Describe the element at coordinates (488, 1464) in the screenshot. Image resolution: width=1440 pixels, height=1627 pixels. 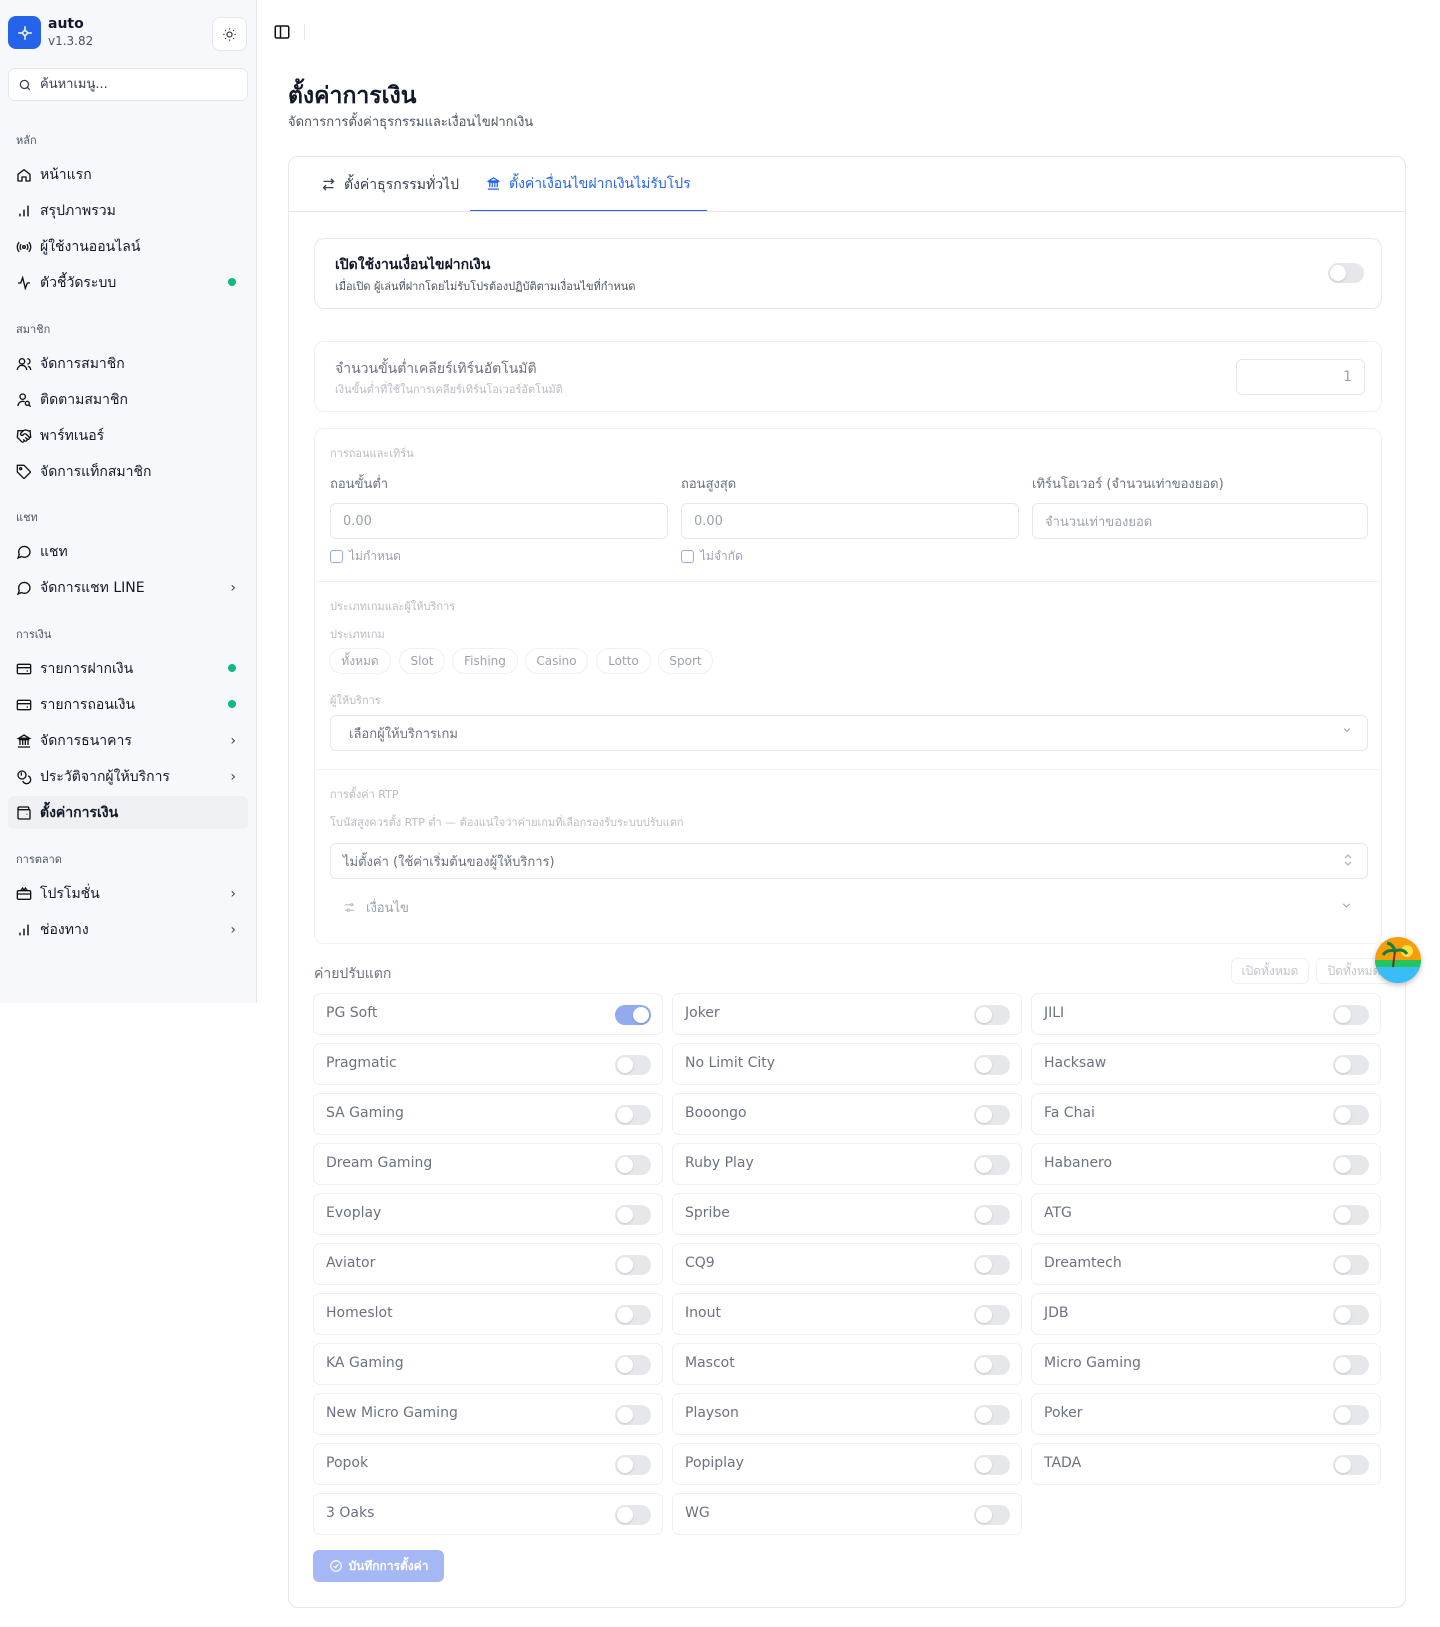
I see `provider-row: Popok` at that location.